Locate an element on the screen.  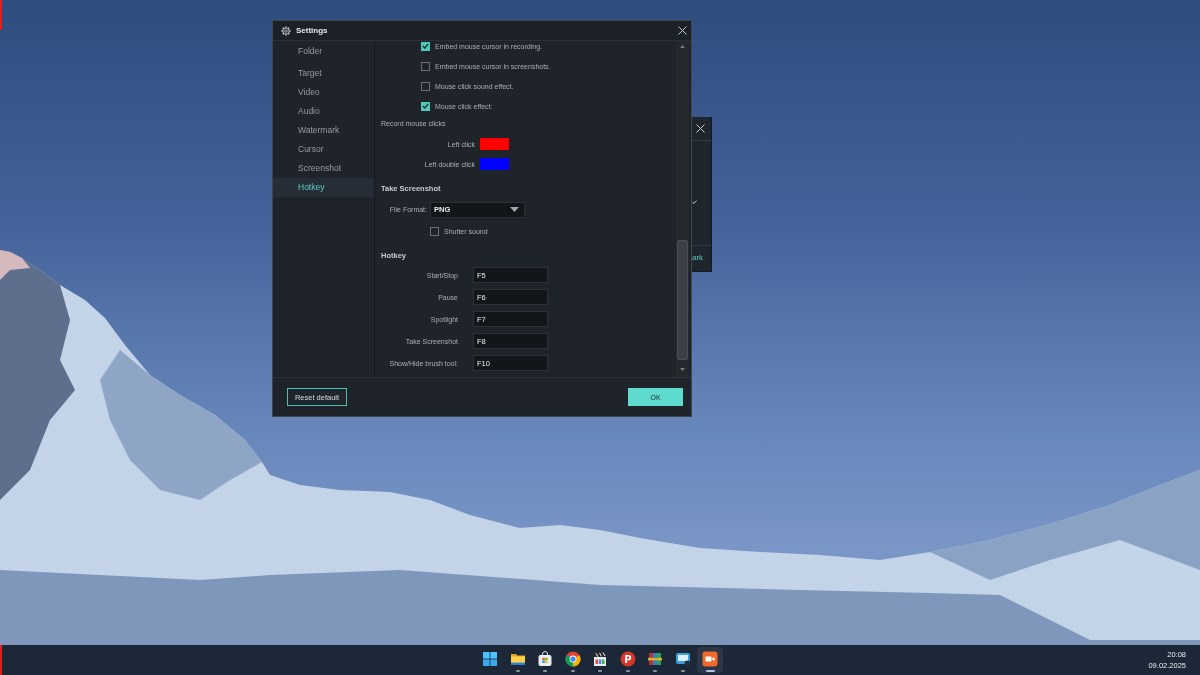
caret-icon is located at coordinates (514, 209).